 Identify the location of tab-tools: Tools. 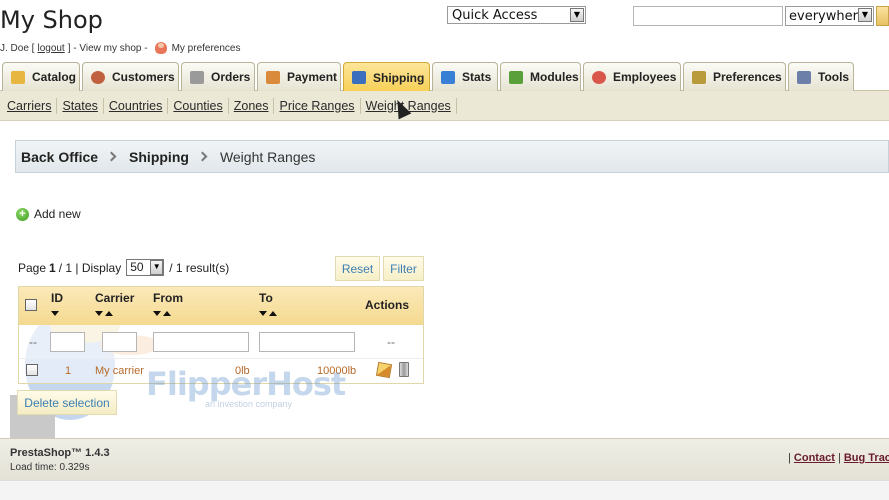
(821, 76).